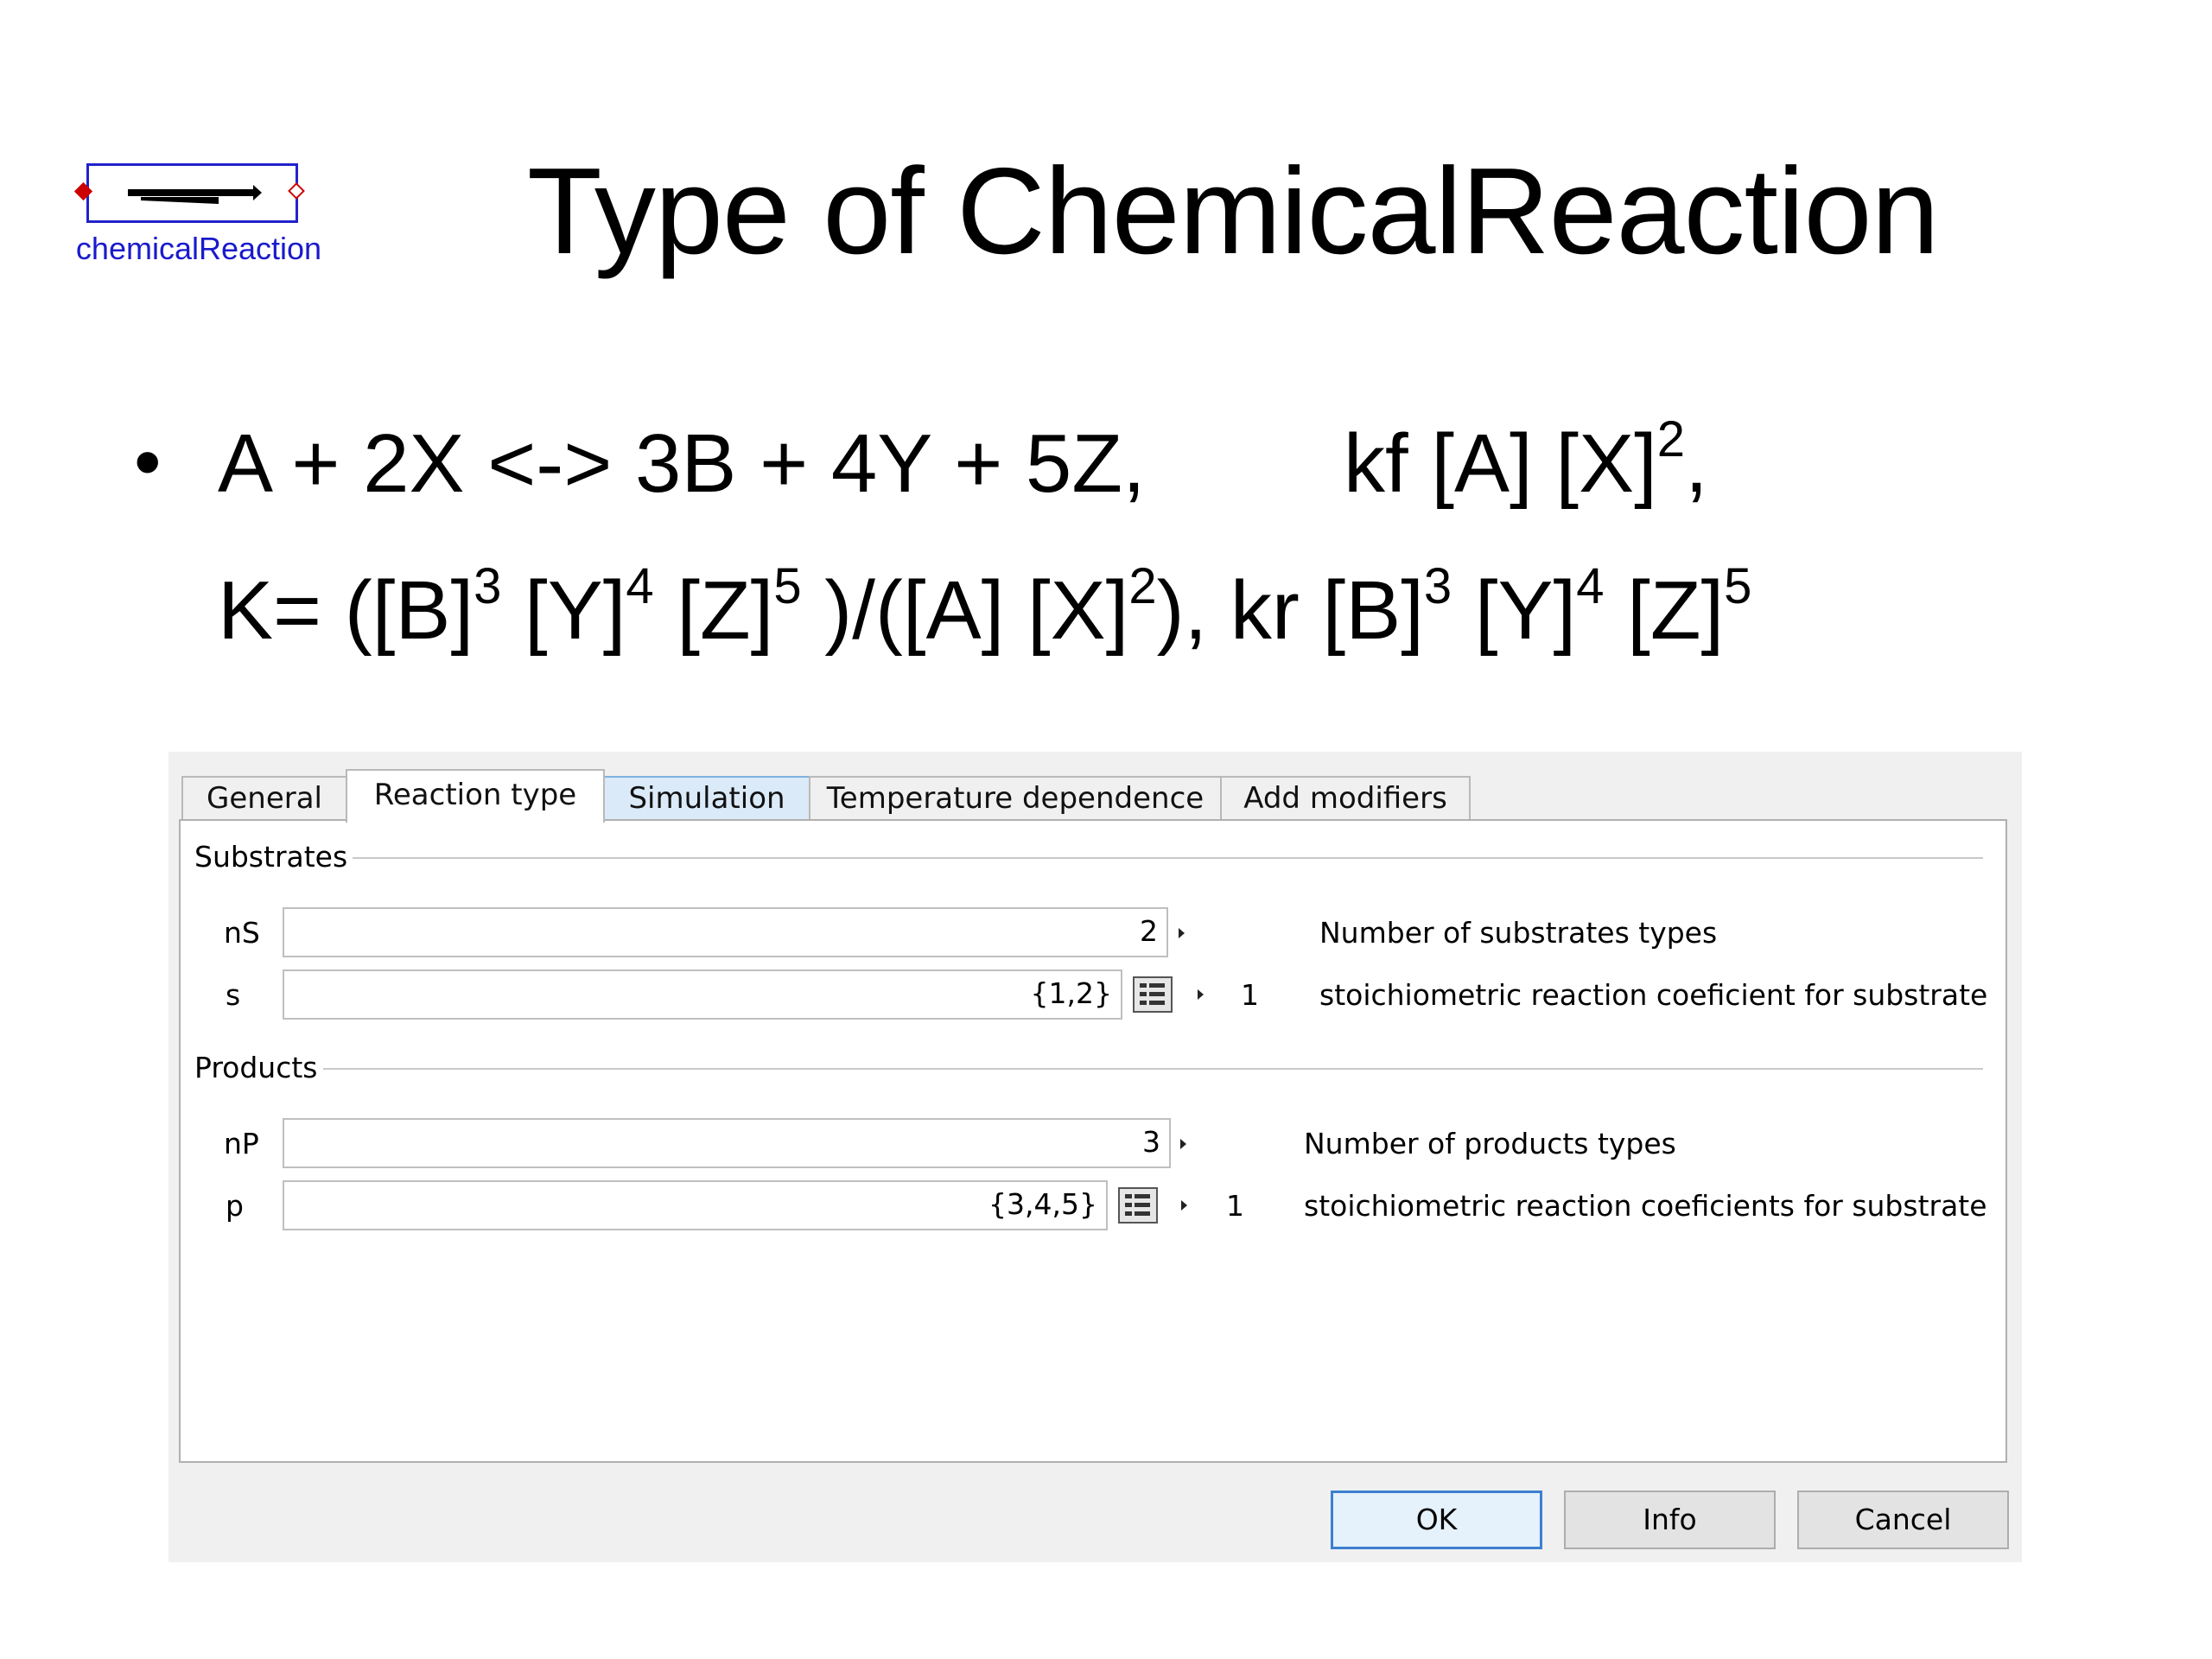 The width and height of the screenshot is (2212, 1659). I want to click on param-name-p: p, so click(235, 1206).